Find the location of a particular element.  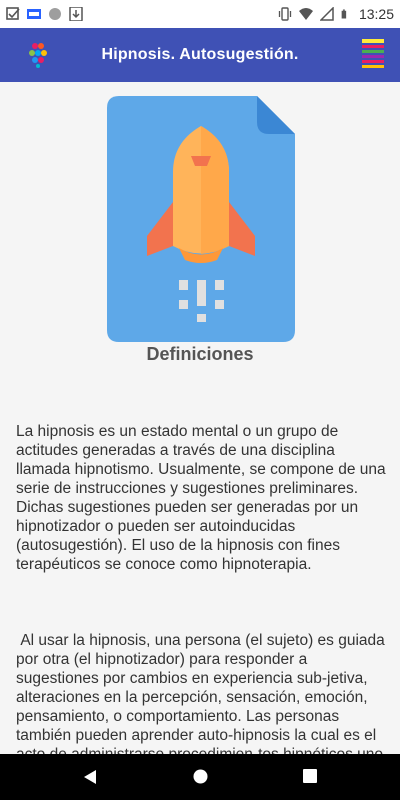

status-time: 13:25 is located at coordinates (376, 14).